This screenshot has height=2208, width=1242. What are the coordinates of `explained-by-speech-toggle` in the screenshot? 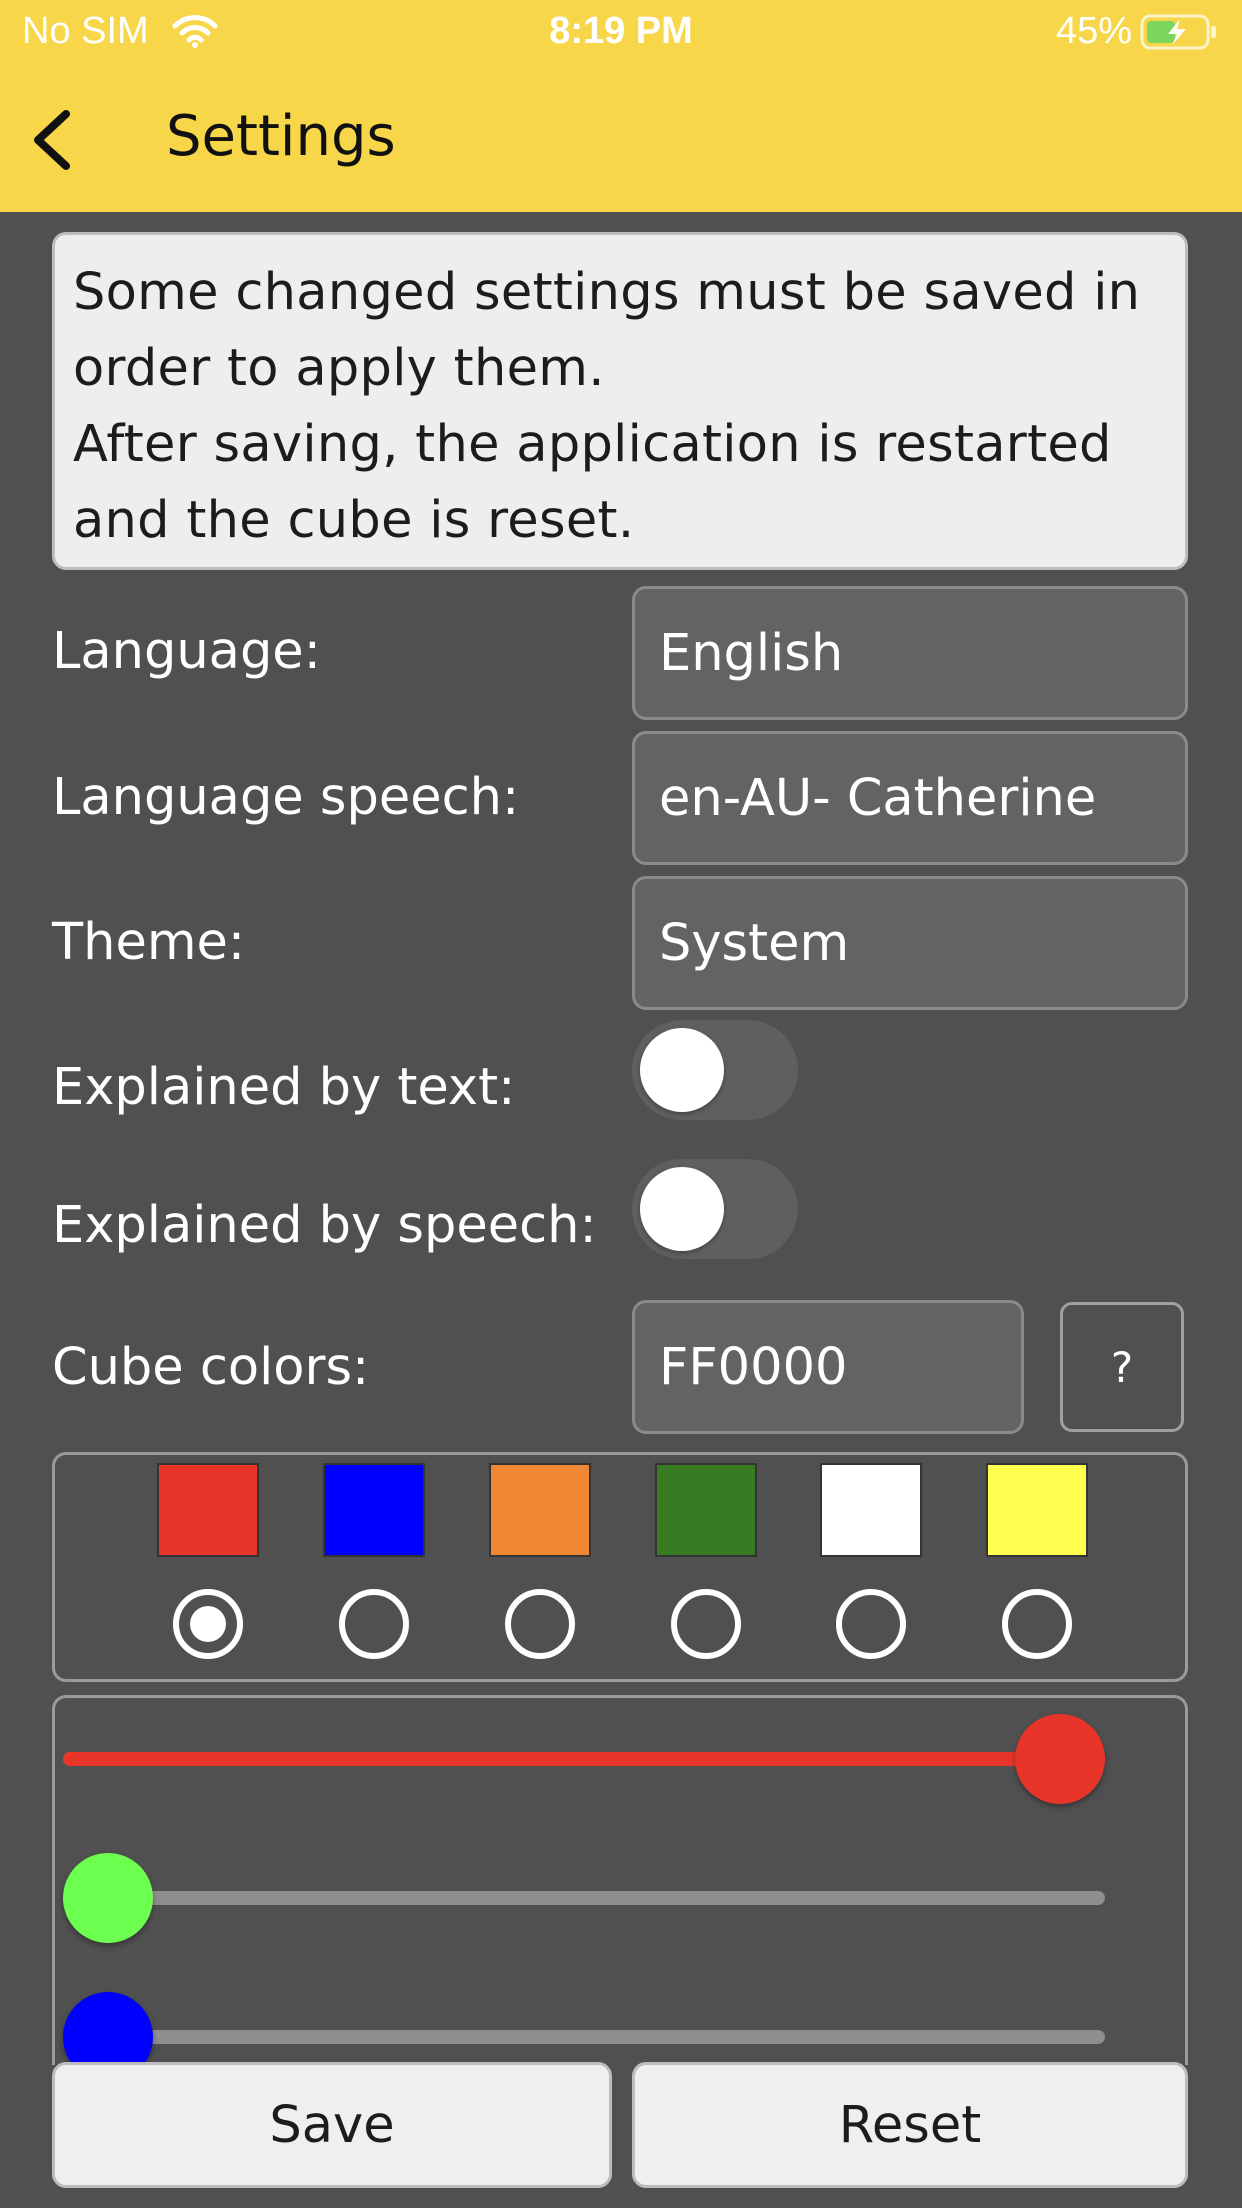 It's located at (715, 1209).